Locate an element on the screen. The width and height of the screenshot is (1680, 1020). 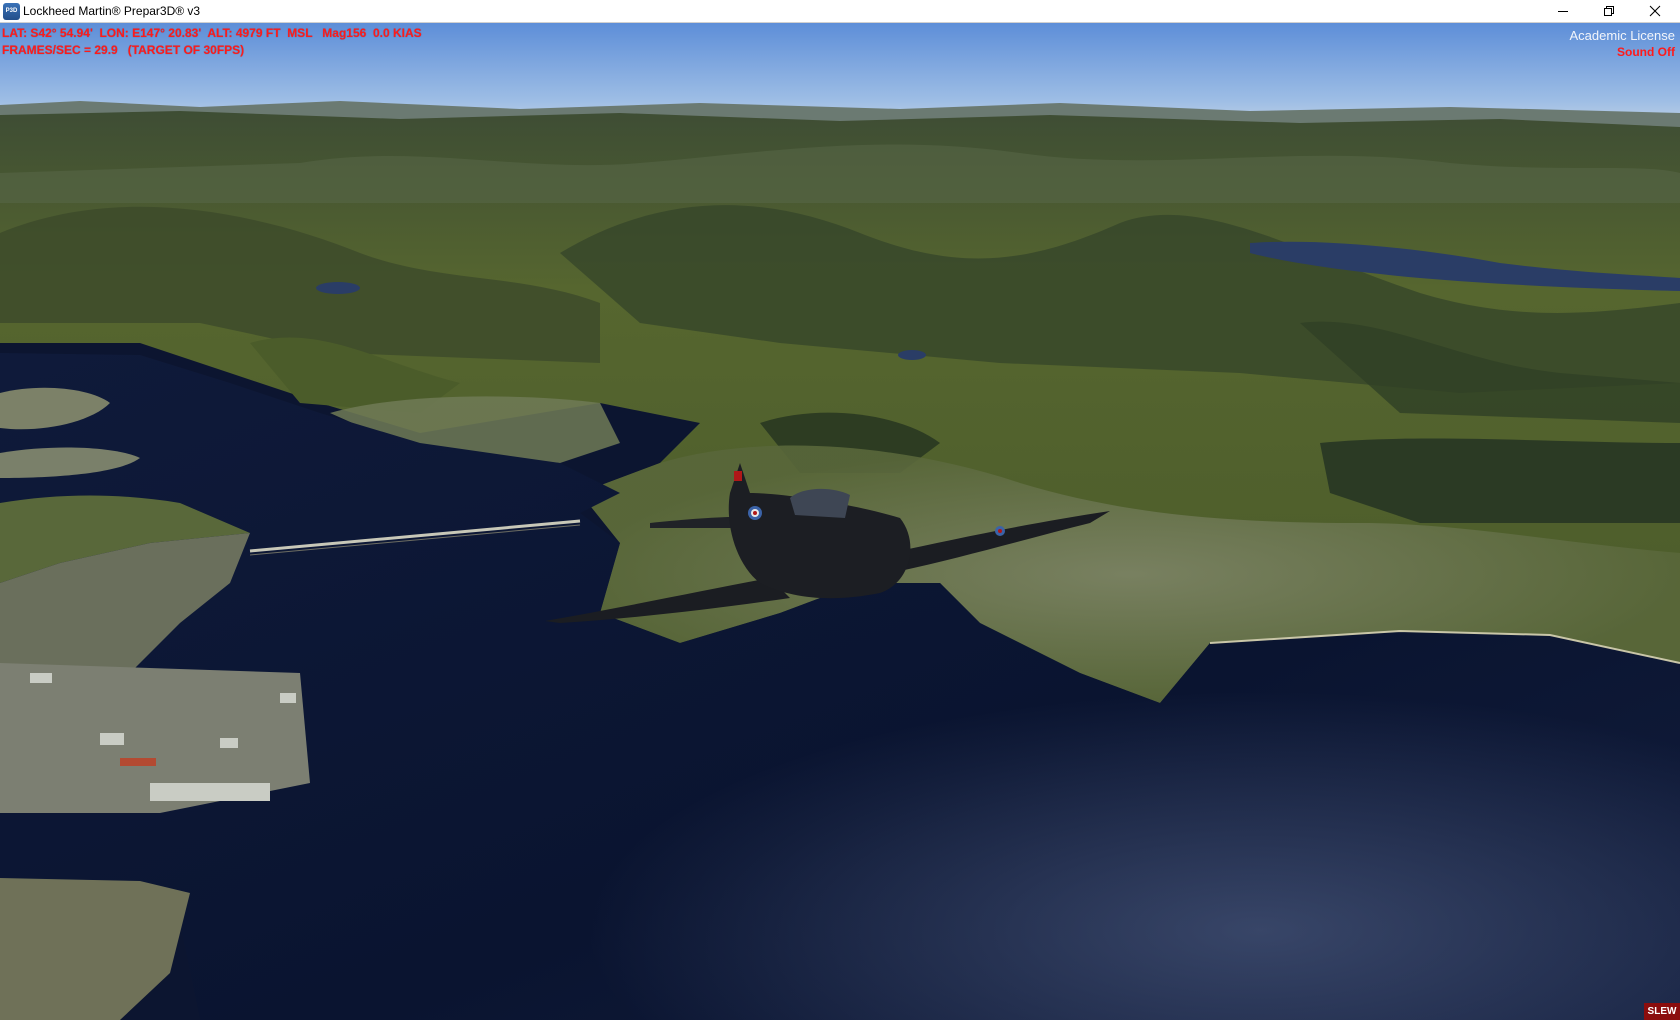
restore-icon is located at coordinates (1609, 11).